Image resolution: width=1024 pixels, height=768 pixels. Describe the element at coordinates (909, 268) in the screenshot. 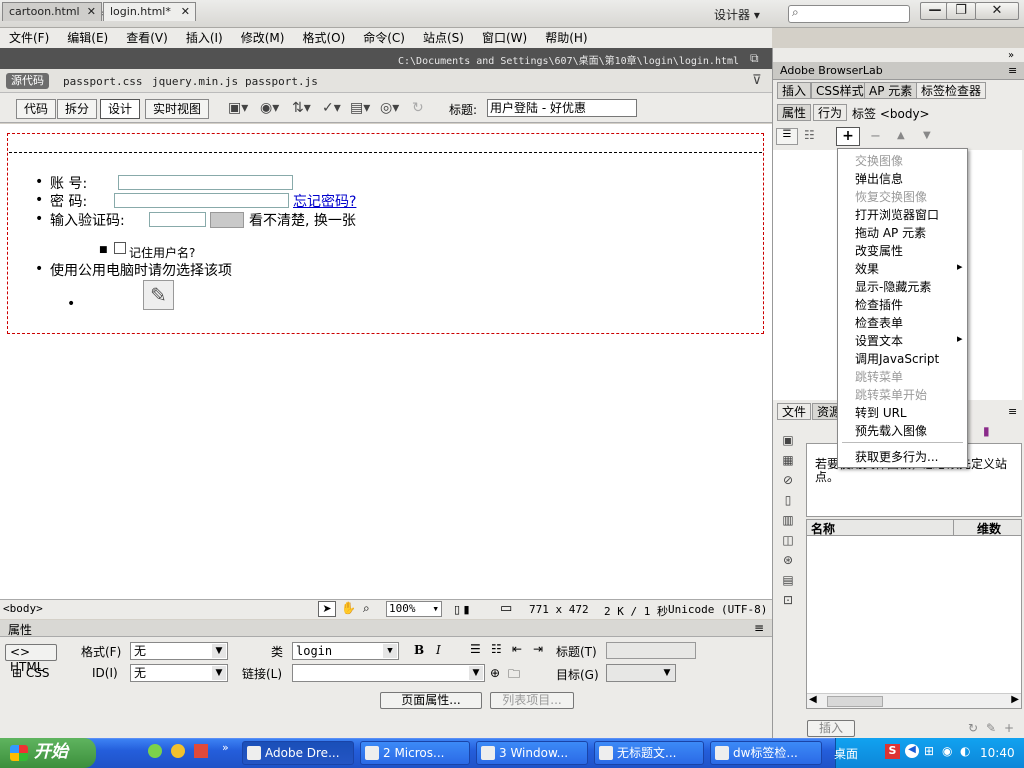

I see `menu-item: 效果` at that location.